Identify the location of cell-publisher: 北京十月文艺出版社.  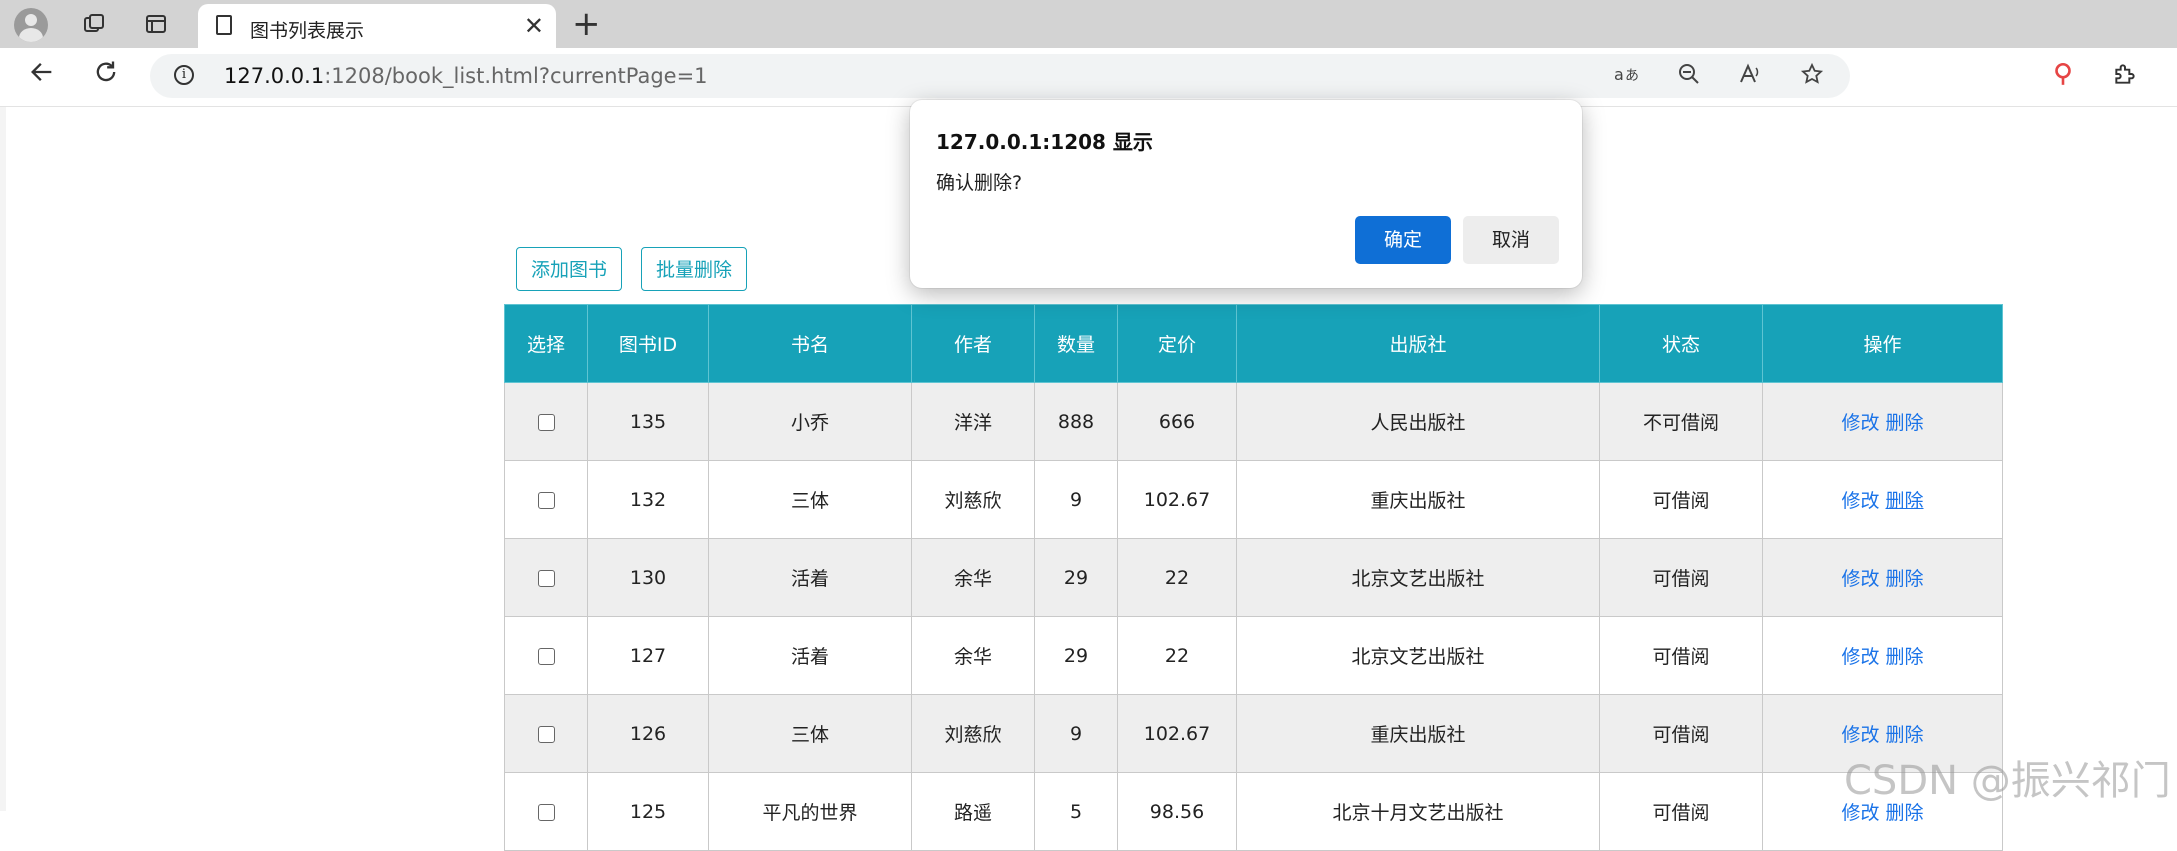
(1418, 811).